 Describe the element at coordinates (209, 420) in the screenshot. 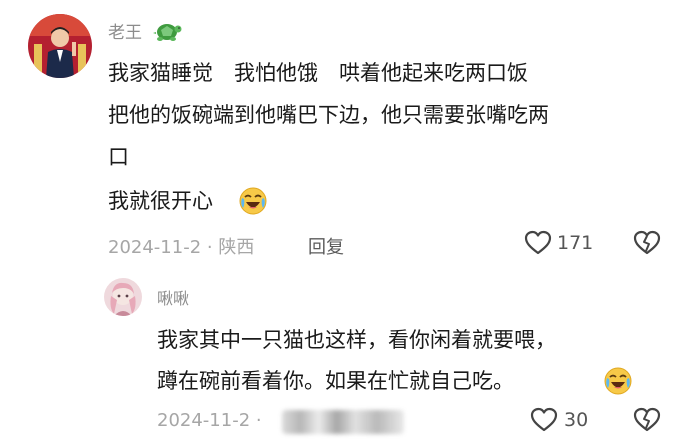

I see `reply-date: 2024-11-2 ·` at that location.